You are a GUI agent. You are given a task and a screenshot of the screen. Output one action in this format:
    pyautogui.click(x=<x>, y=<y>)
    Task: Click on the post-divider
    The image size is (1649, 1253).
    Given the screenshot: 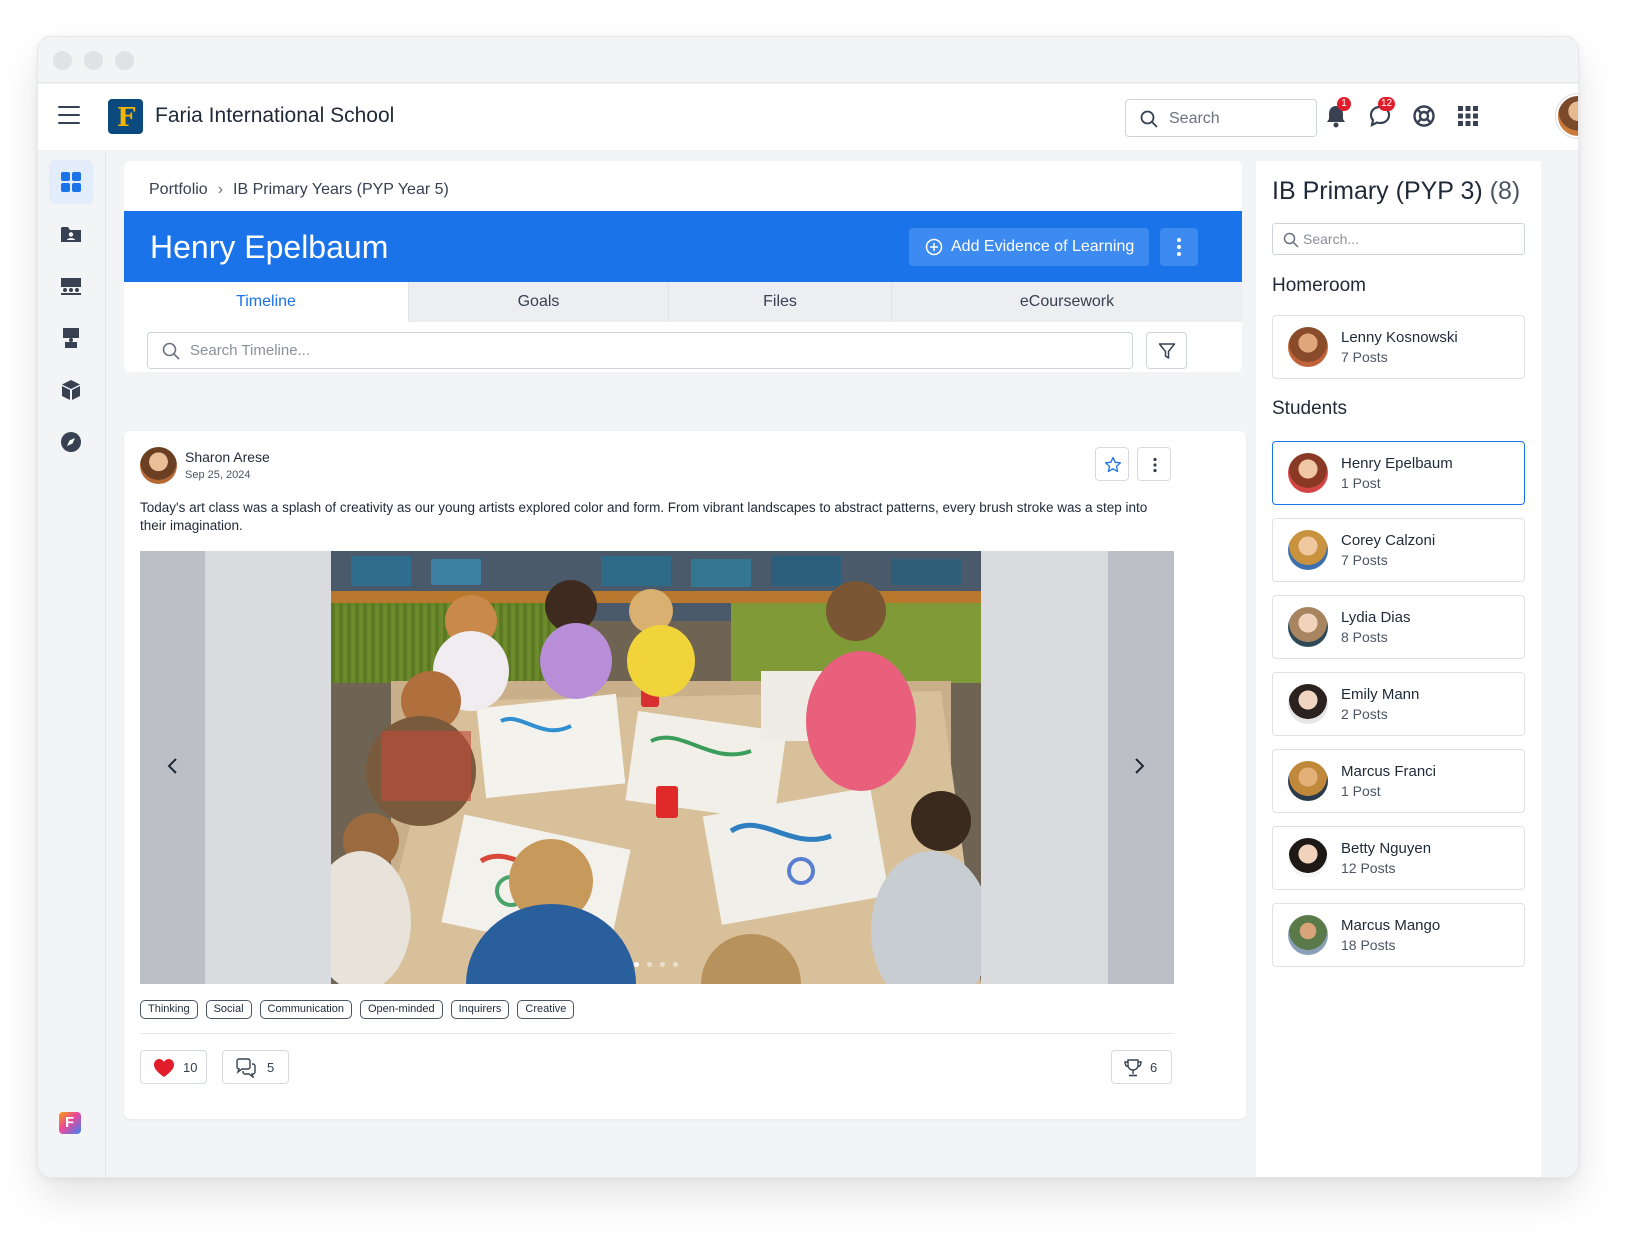 What is the action you would take?
    pyautogui.click(x=657, y=1033)
    